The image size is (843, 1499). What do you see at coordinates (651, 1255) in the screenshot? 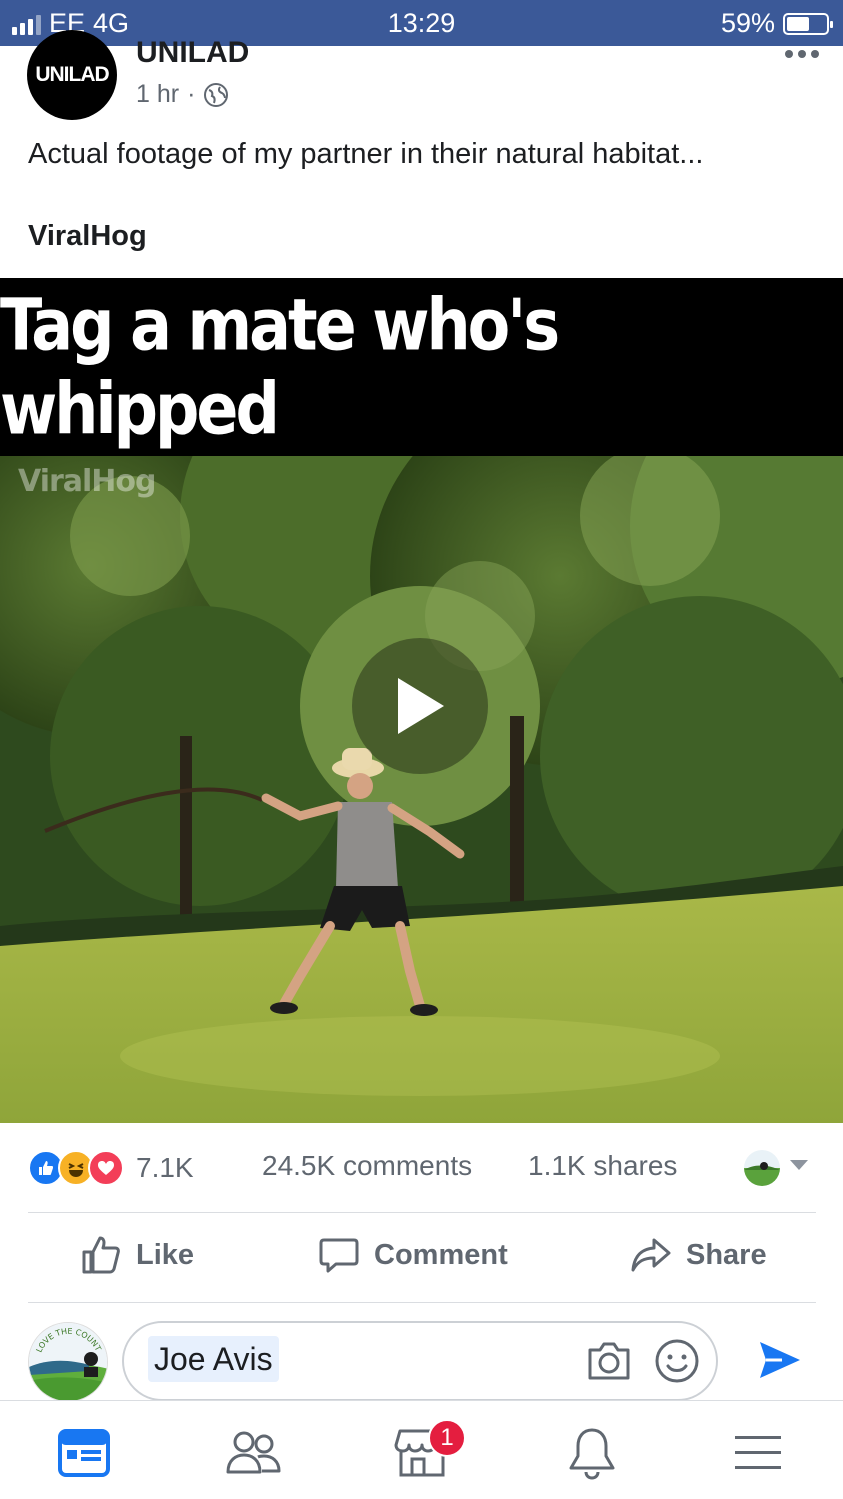
I see `share-icon` at bounding box center [651, 1255].